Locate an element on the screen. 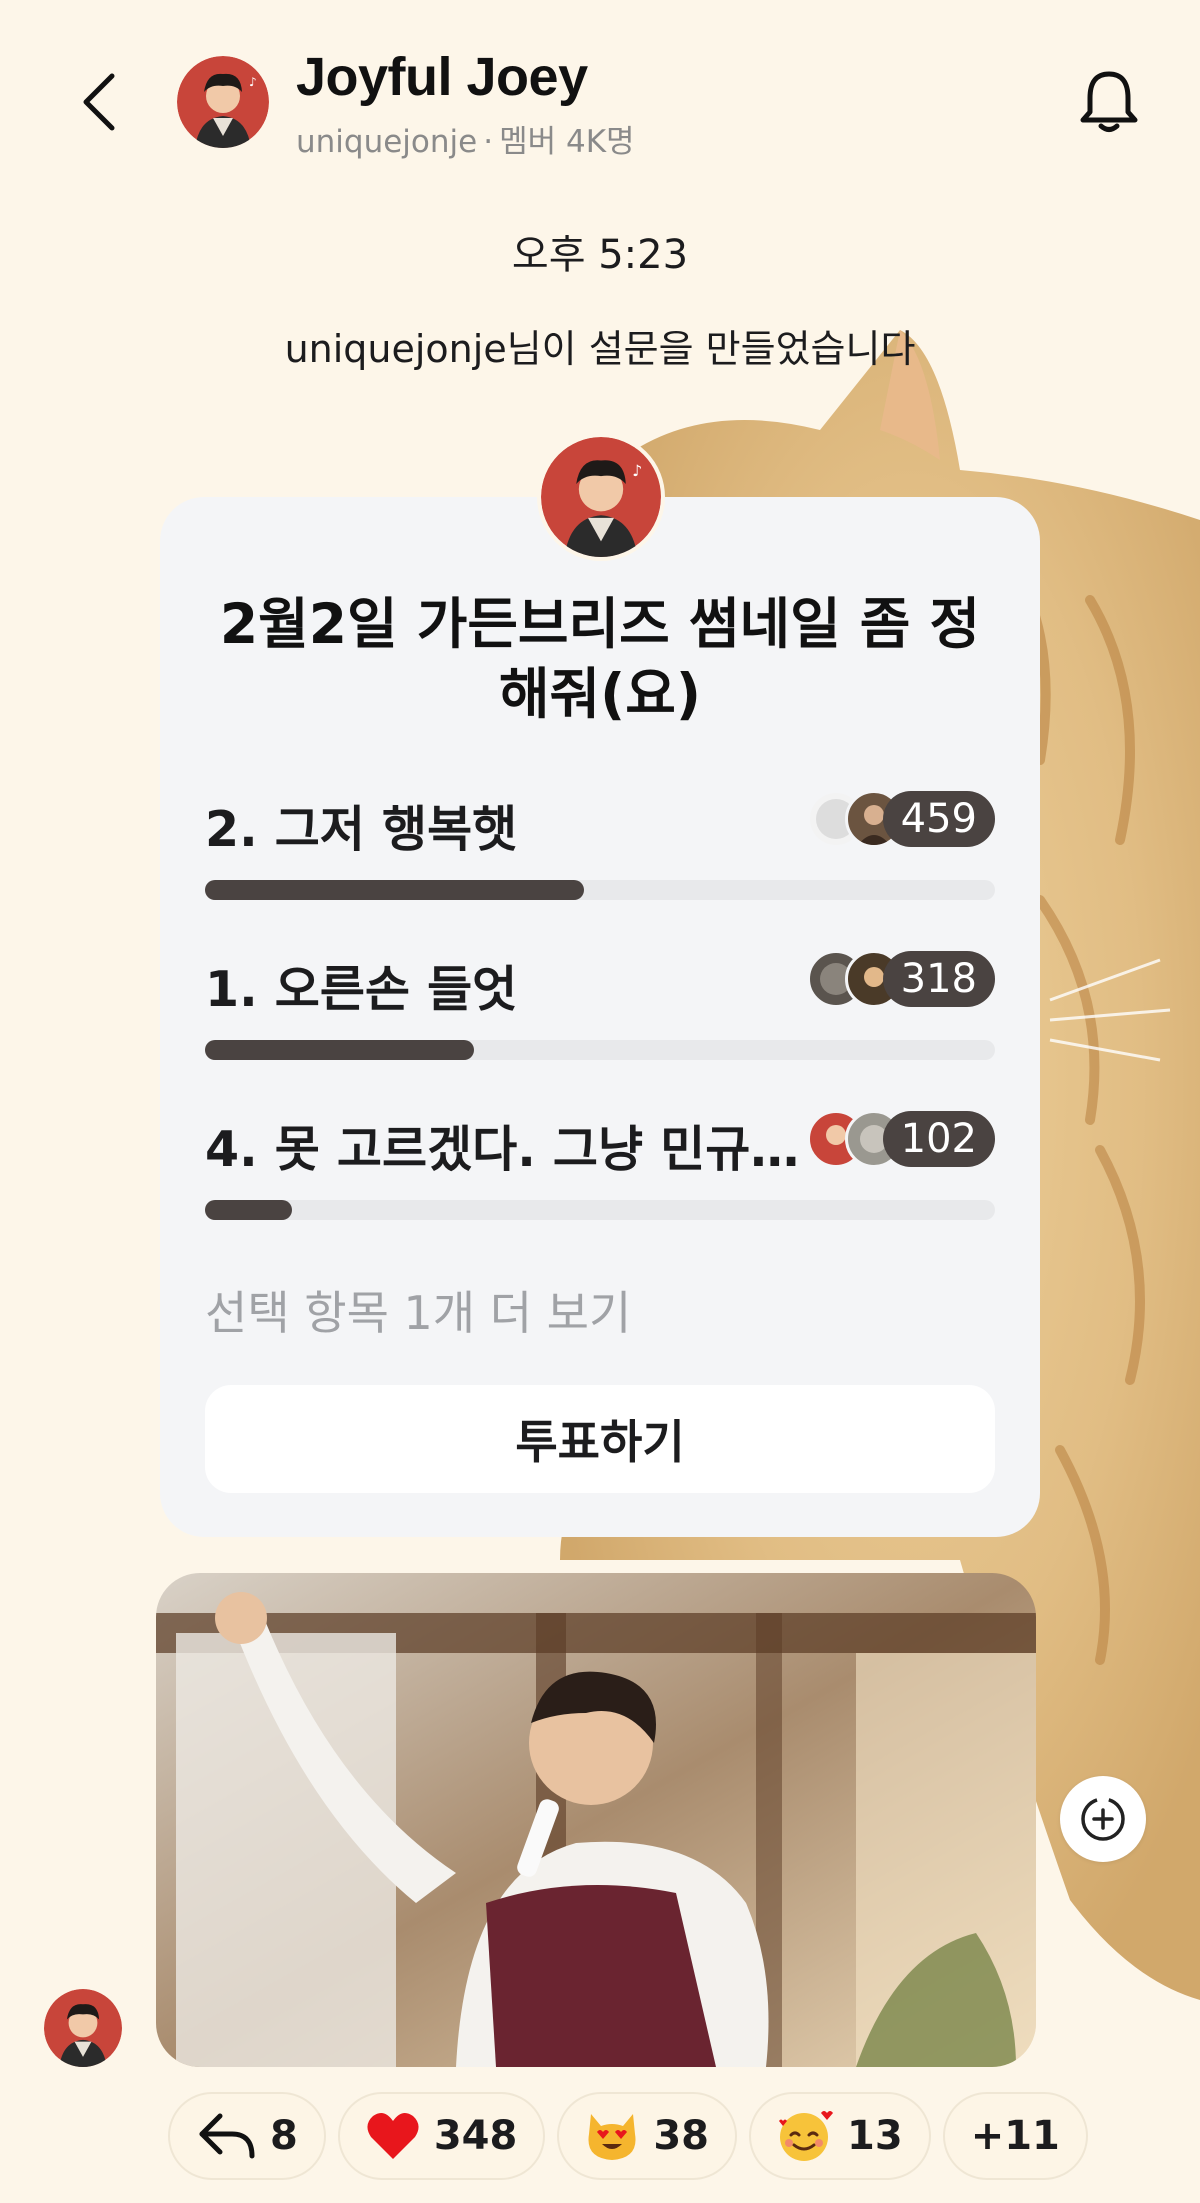 The height and width of the screenshot is (2203, 1200). add-circle-icon is located at coordinates (1103, 1819).